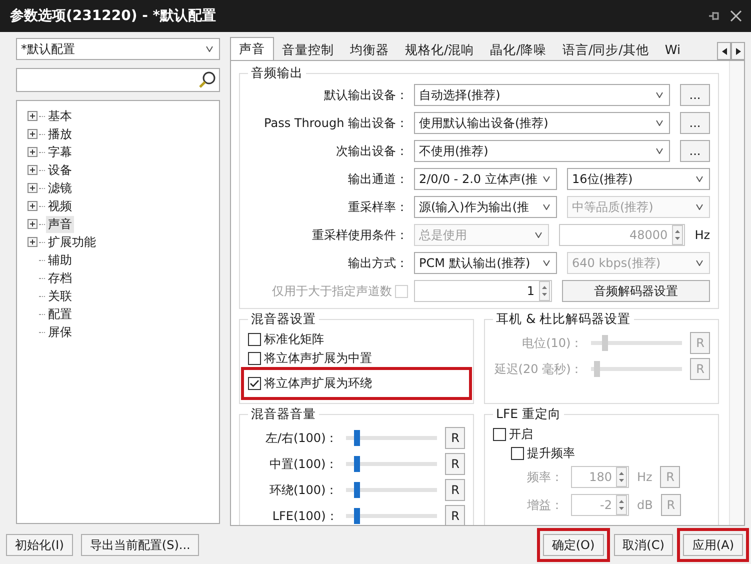 The image size is (751, 564). I want to click on field-label: 默认输出设备：, so click(366, 95).